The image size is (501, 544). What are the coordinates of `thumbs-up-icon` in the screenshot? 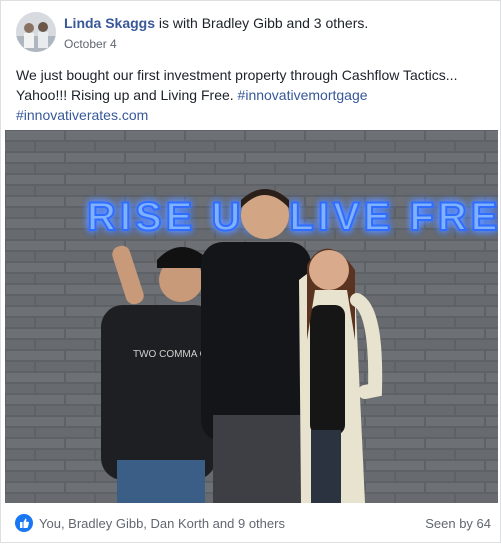 It's located at (24, 523).